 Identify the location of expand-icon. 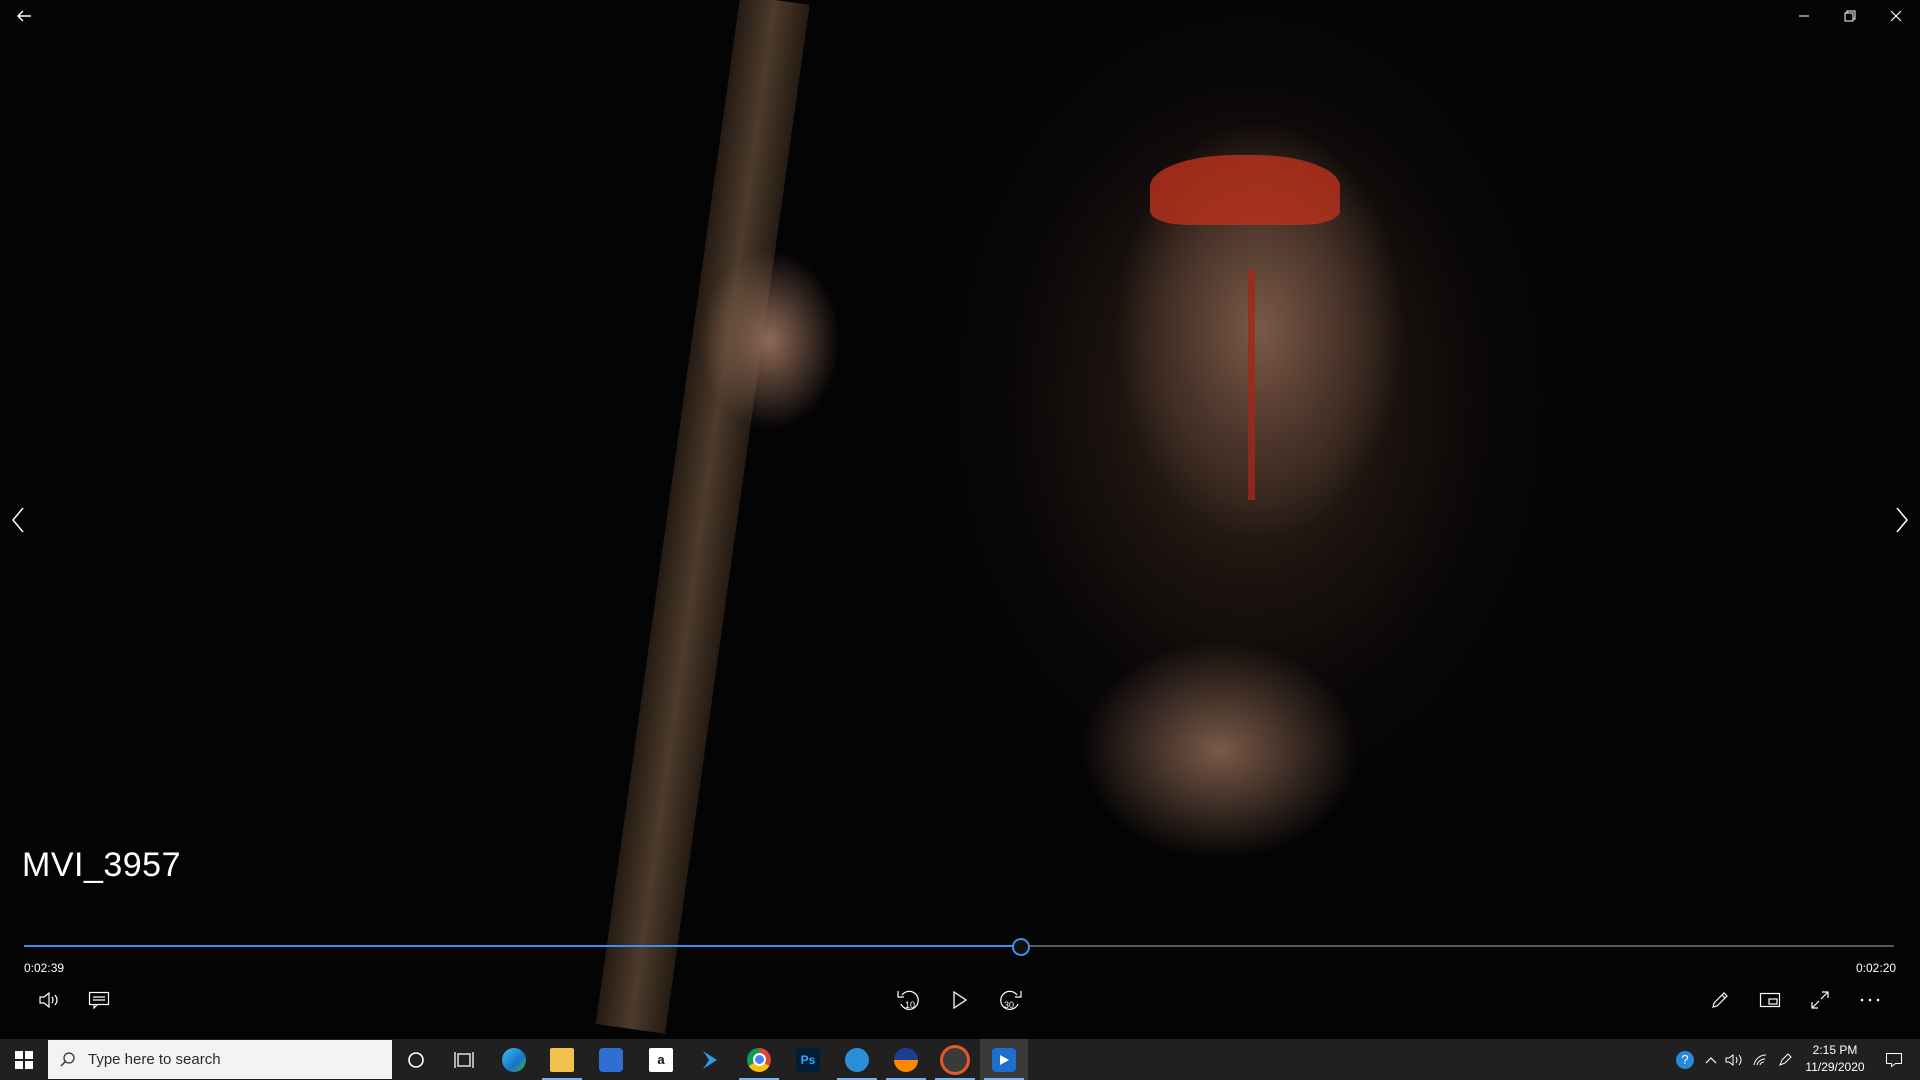
(1820, 1000).